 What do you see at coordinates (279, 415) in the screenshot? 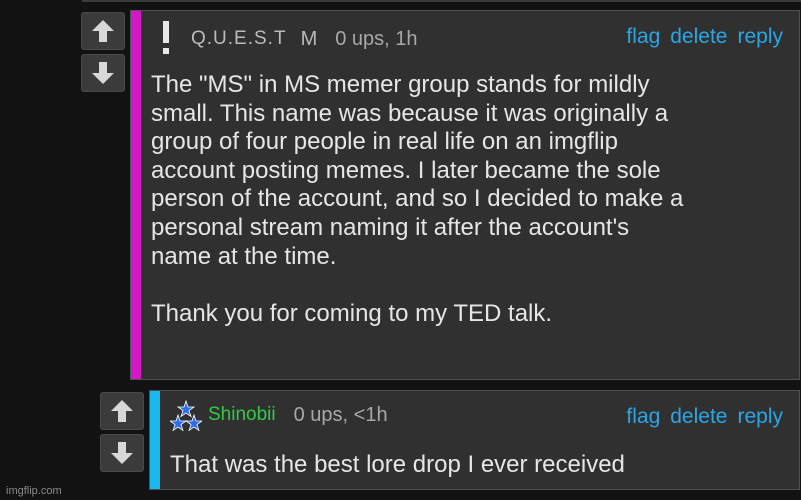
I see `comment-header: Shinobii 0 ups, <1h` at bounding box center [279, 415].